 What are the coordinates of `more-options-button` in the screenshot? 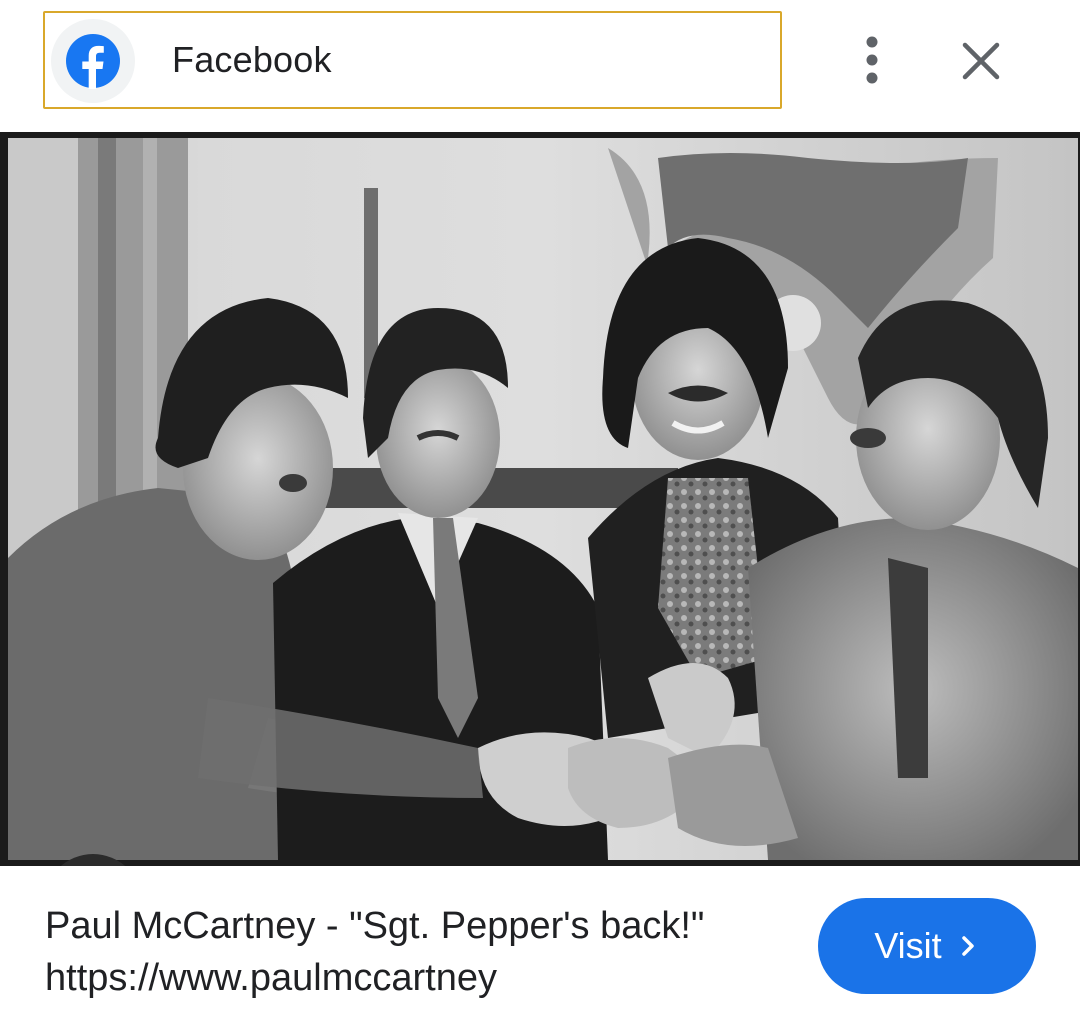 It's located at (872, 60).